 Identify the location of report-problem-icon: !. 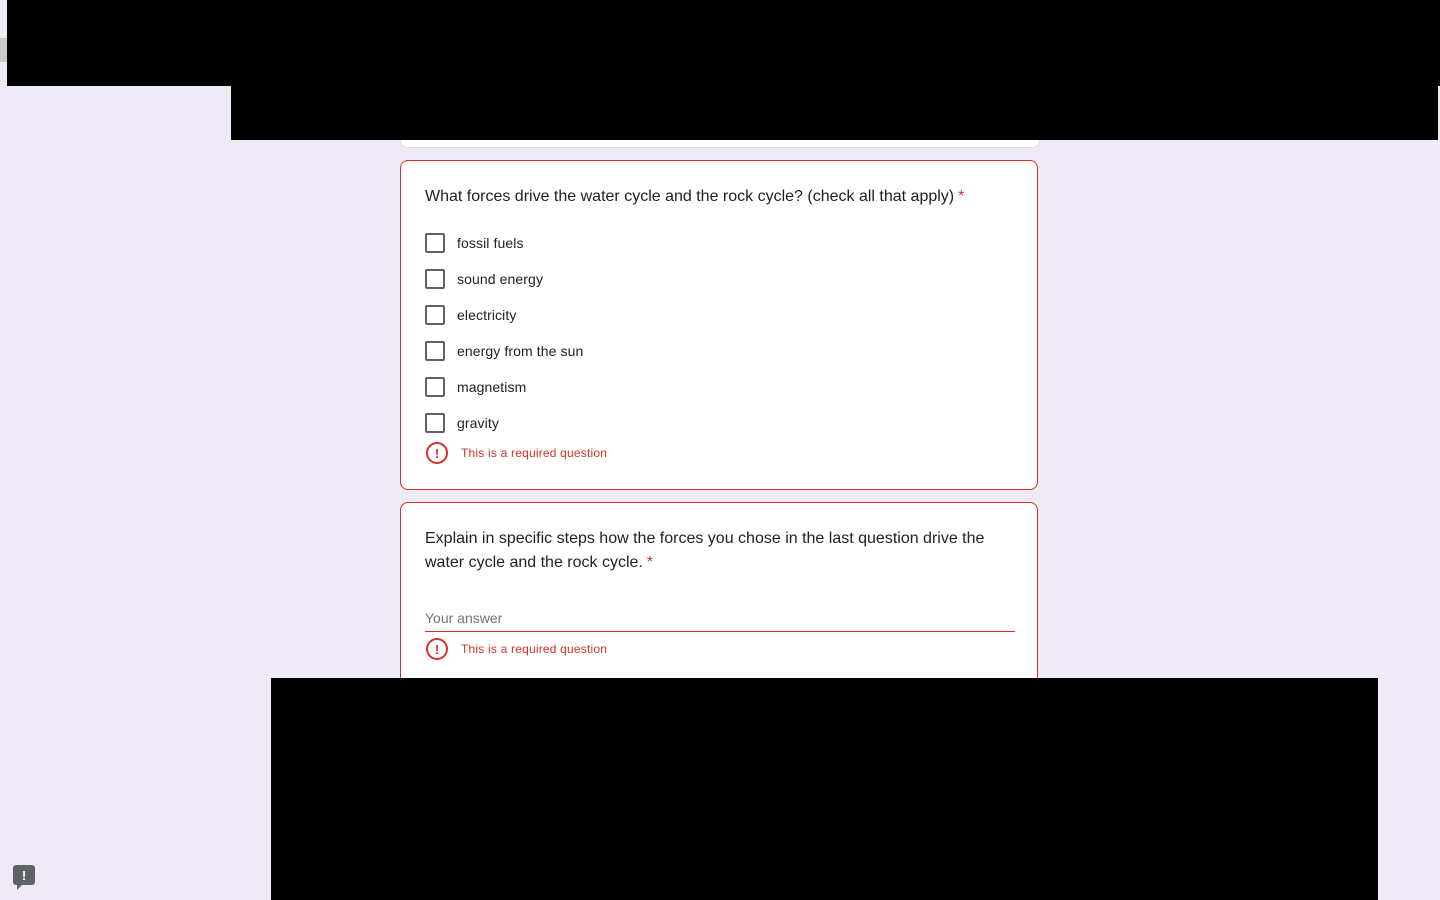
(24, 877).